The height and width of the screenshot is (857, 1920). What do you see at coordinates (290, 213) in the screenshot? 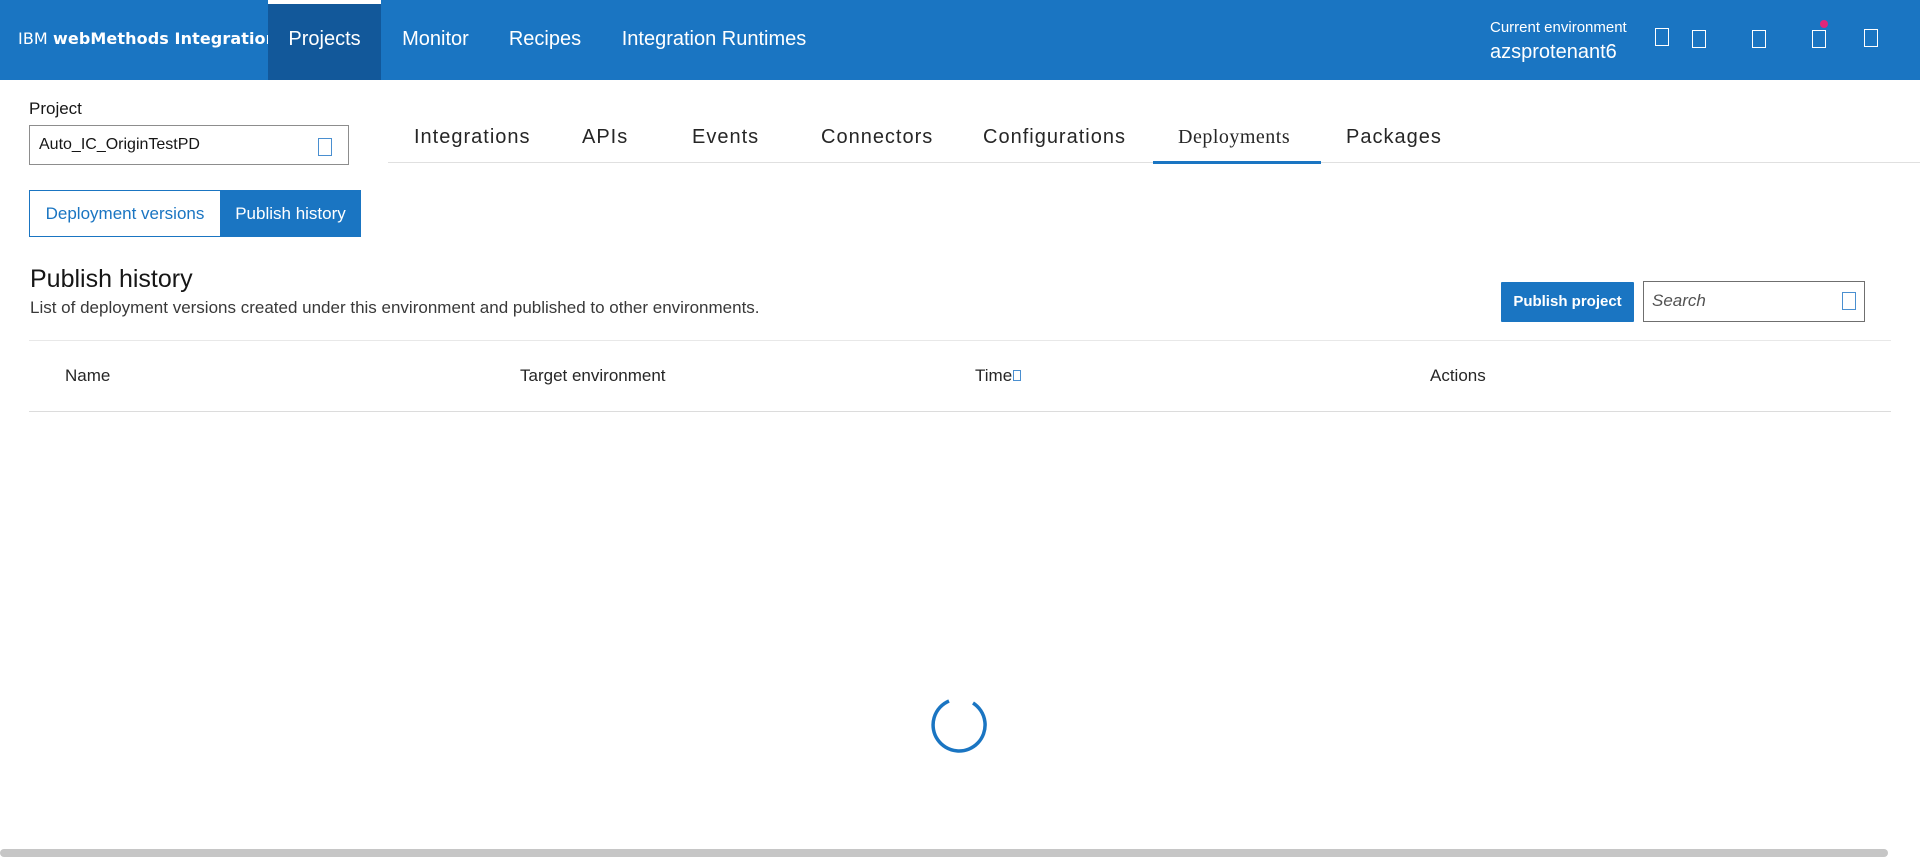
I see `publish-history-button: Publish history` at bounding box center [290, 213].